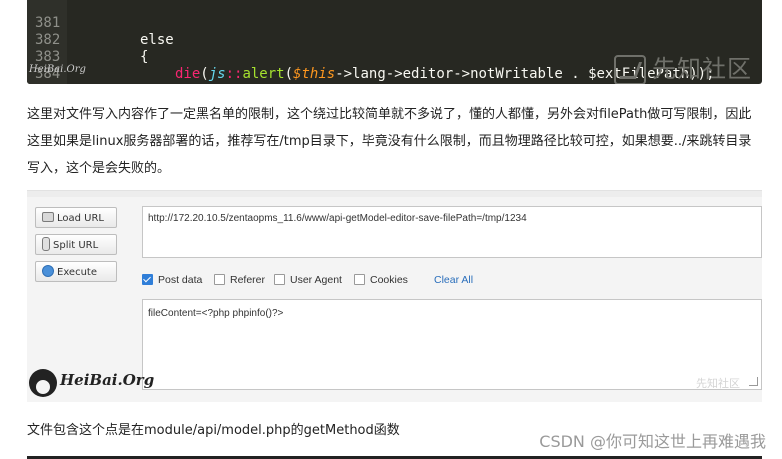 This screenshot has height=459, width=782. I want to click on execute-button: Execute, so click(76, 271).